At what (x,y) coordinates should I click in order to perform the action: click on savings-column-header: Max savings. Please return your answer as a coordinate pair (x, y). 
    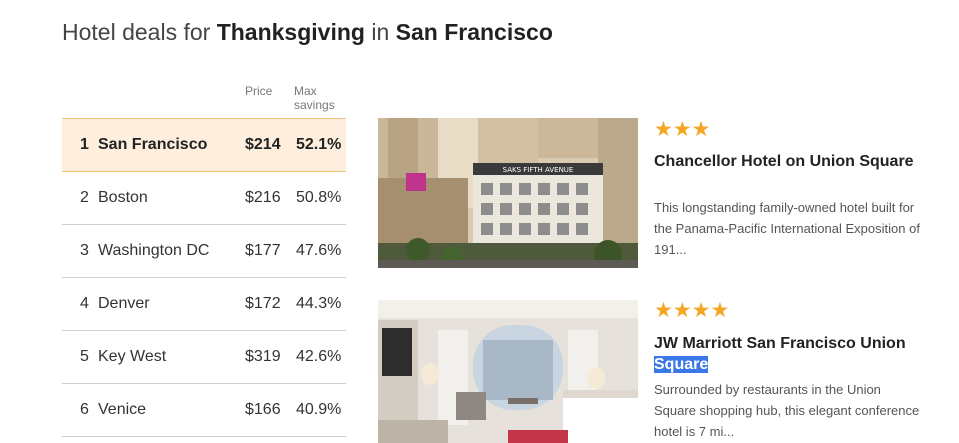
    Looking at the image, I should click on (314, 98).